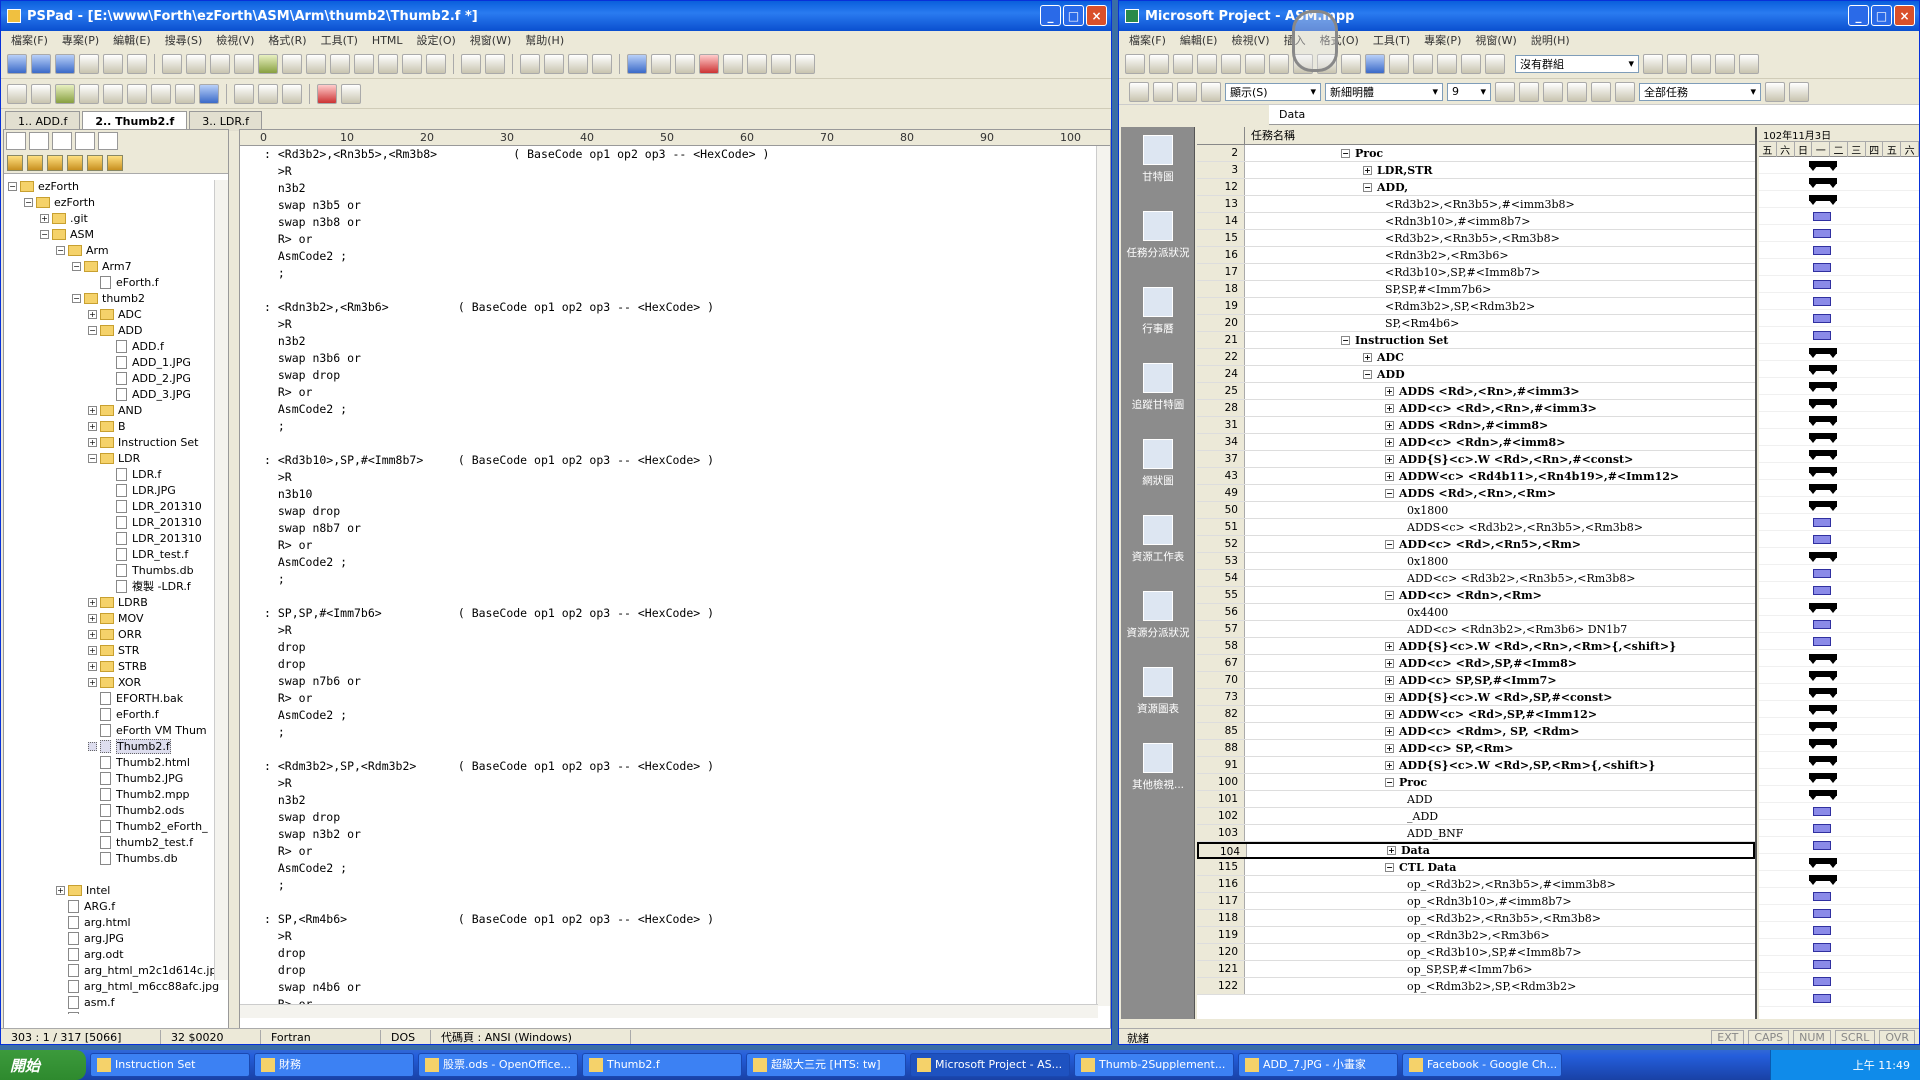 Image resolution: width=1920 pixels, height=1080 pixels. I want to click on tree-item: − ASM, so click(116, 234).